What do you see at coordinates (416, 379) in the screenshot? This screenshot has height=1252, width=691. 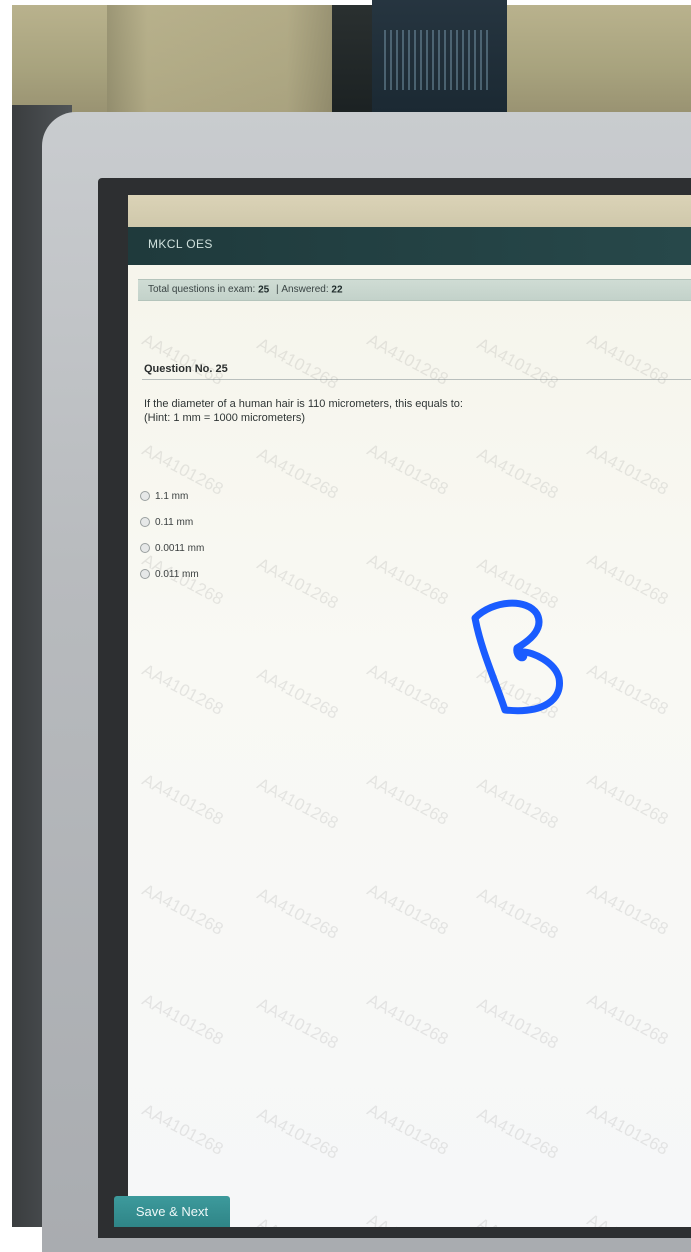 I see `question-divider` at bounding box center [416, 379].